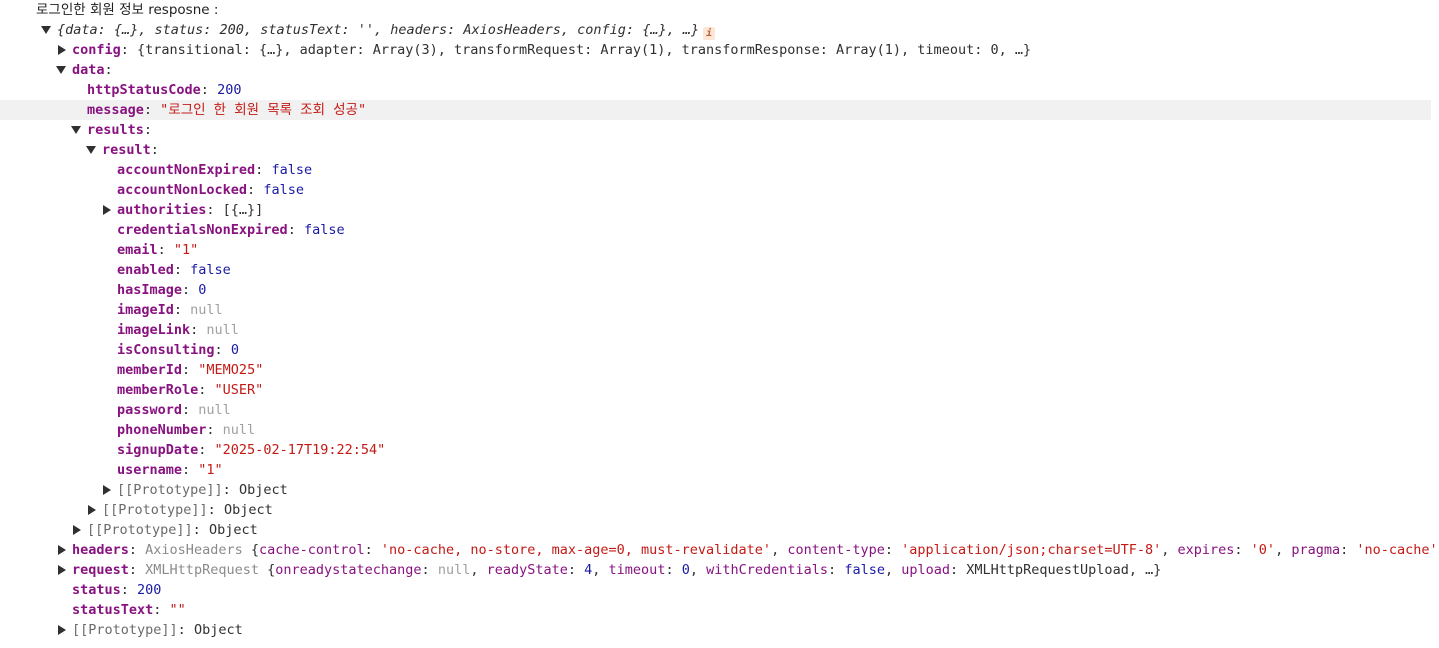  What do you see at coordinates (637, 570) in the screenshot?
I see `request-key: timeout` at bounding box center [637, 570].